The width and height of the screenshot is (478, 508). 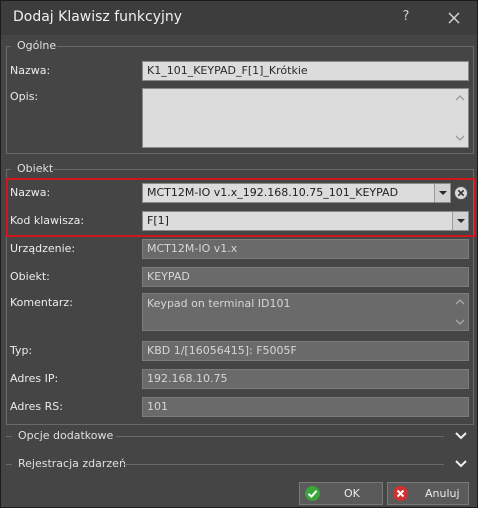 I want to click on comment-text: Keypad on terminal ID101, so click(x=219, y=303).